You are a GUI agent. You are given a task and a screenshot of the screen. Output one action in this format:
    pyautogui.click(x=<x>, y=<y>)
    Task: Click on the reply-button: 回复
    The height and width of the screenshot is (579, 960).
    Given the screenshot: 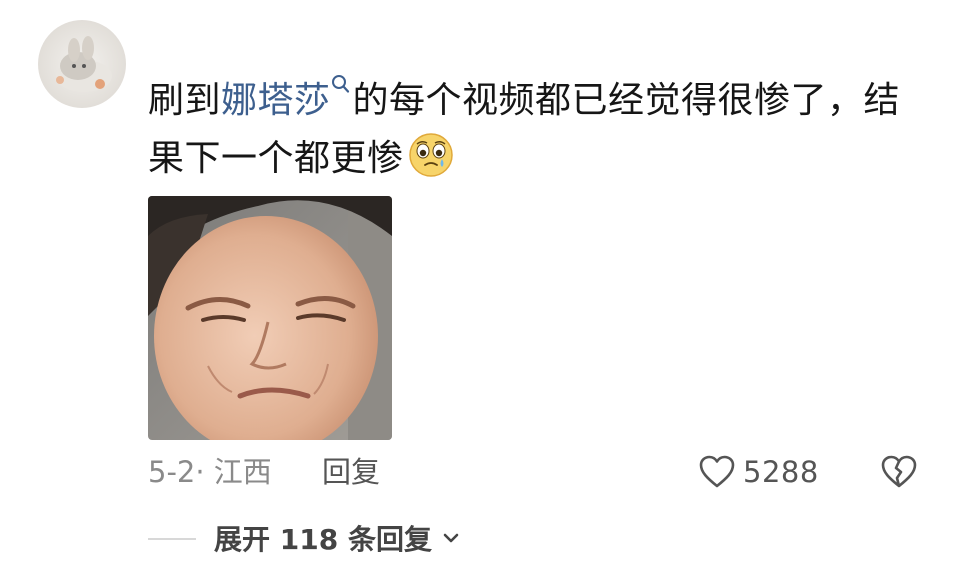 What is the action you would take?
    pyautogui.click(x=351, y=472)
    